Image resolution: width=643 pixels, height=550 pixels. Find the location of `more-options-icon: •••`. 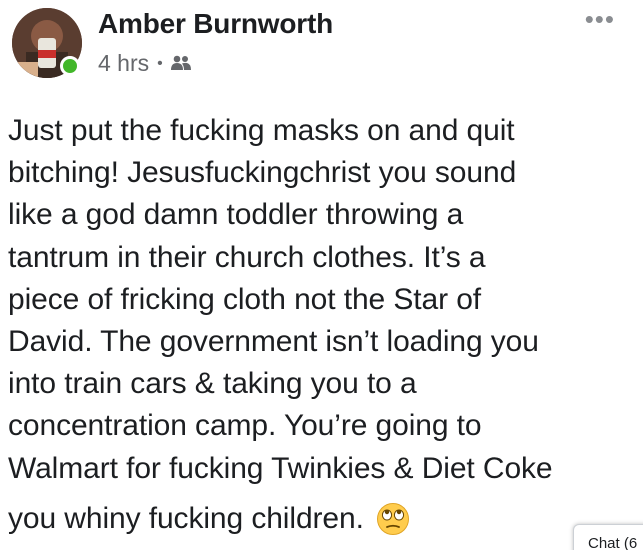

more-options-icon: ••• is located at coordinates (600, 19).